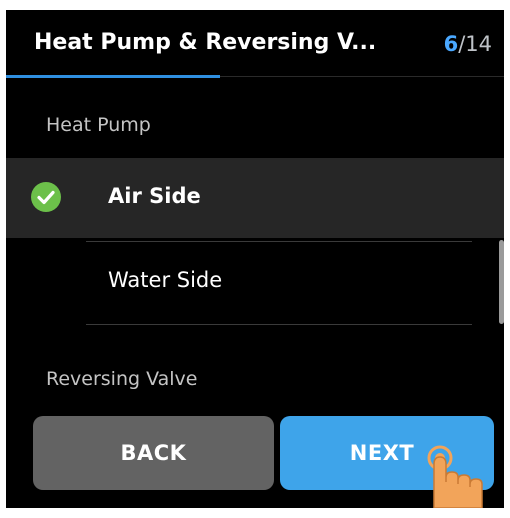 This screenshot has height=518, width=510. What do you see at coordinates (113, 76) in the screenshot?
I see `progress-bar` at bounding box center [113, 76].